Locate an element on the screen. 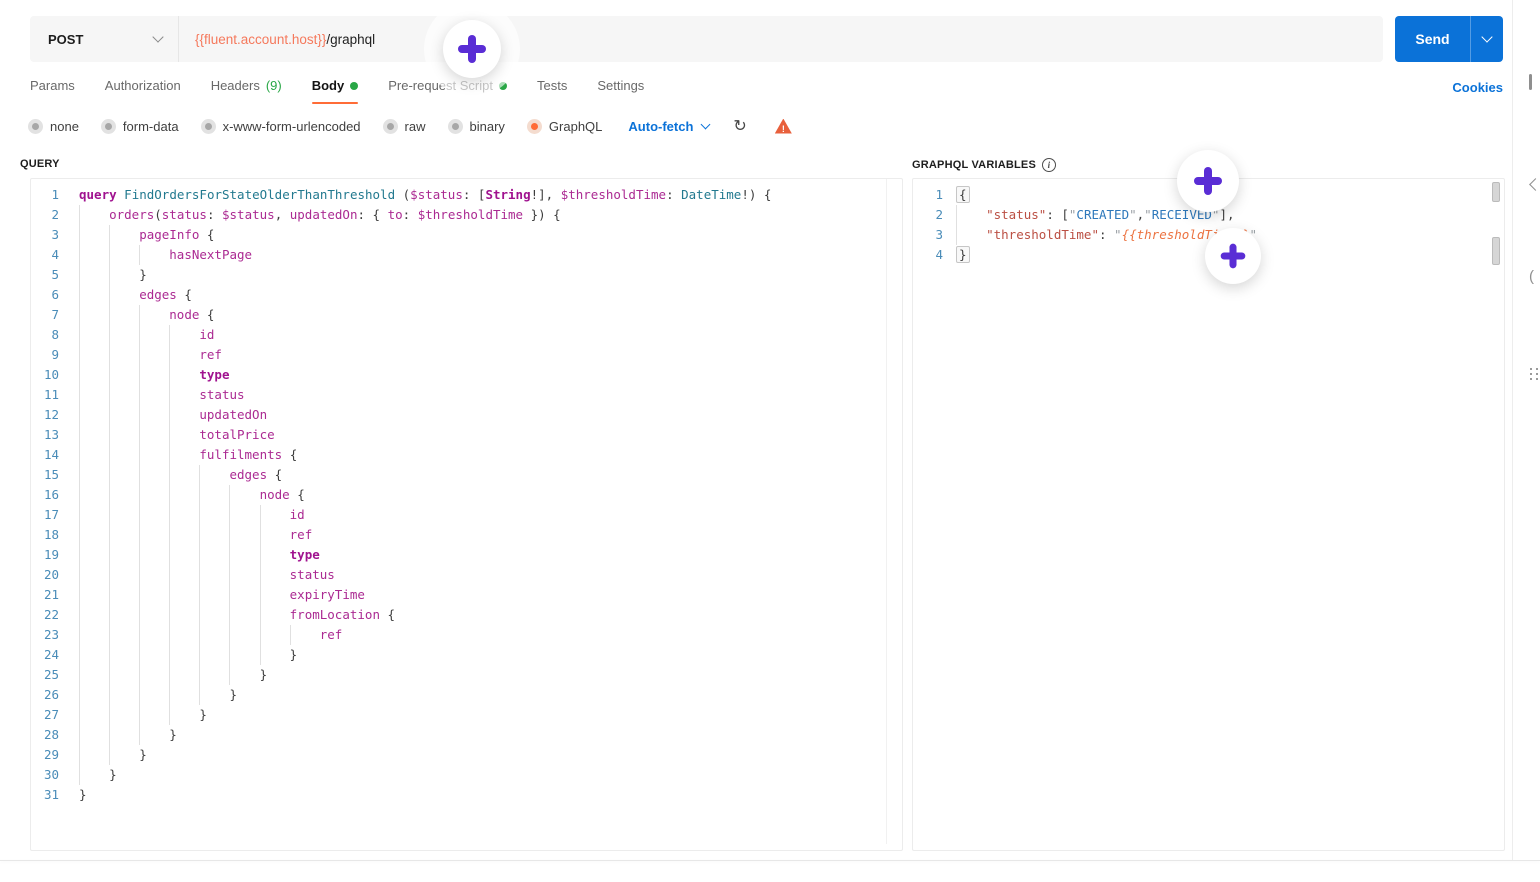 The image size is (1540, 882). comments-icon is located at coordinates (1534, 184).